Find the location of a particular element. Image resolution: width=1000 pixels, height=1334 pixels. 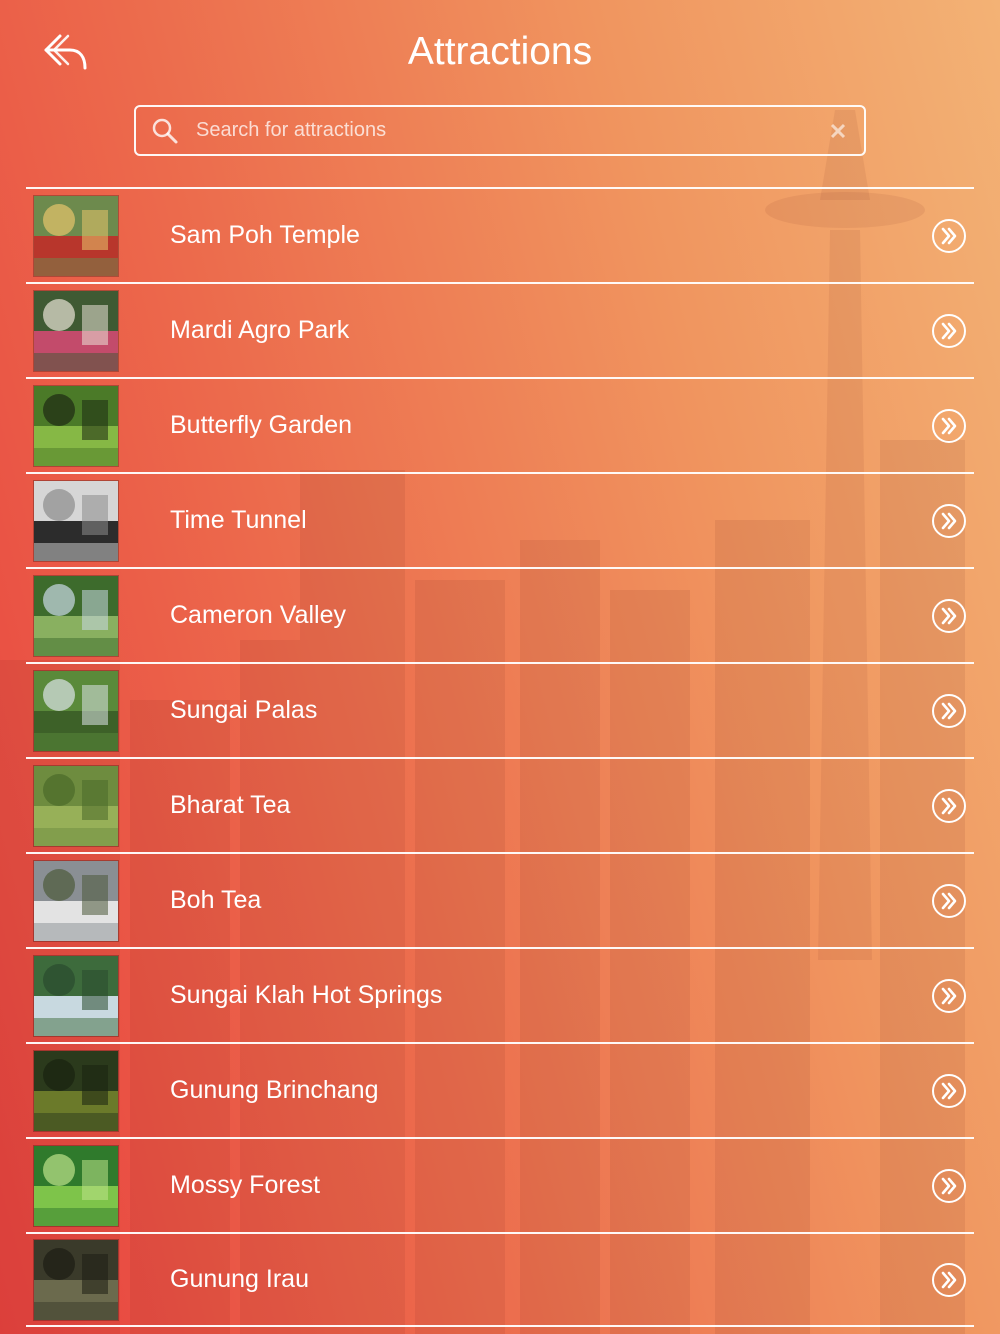

search-bar is located at coordinates (500, 130).